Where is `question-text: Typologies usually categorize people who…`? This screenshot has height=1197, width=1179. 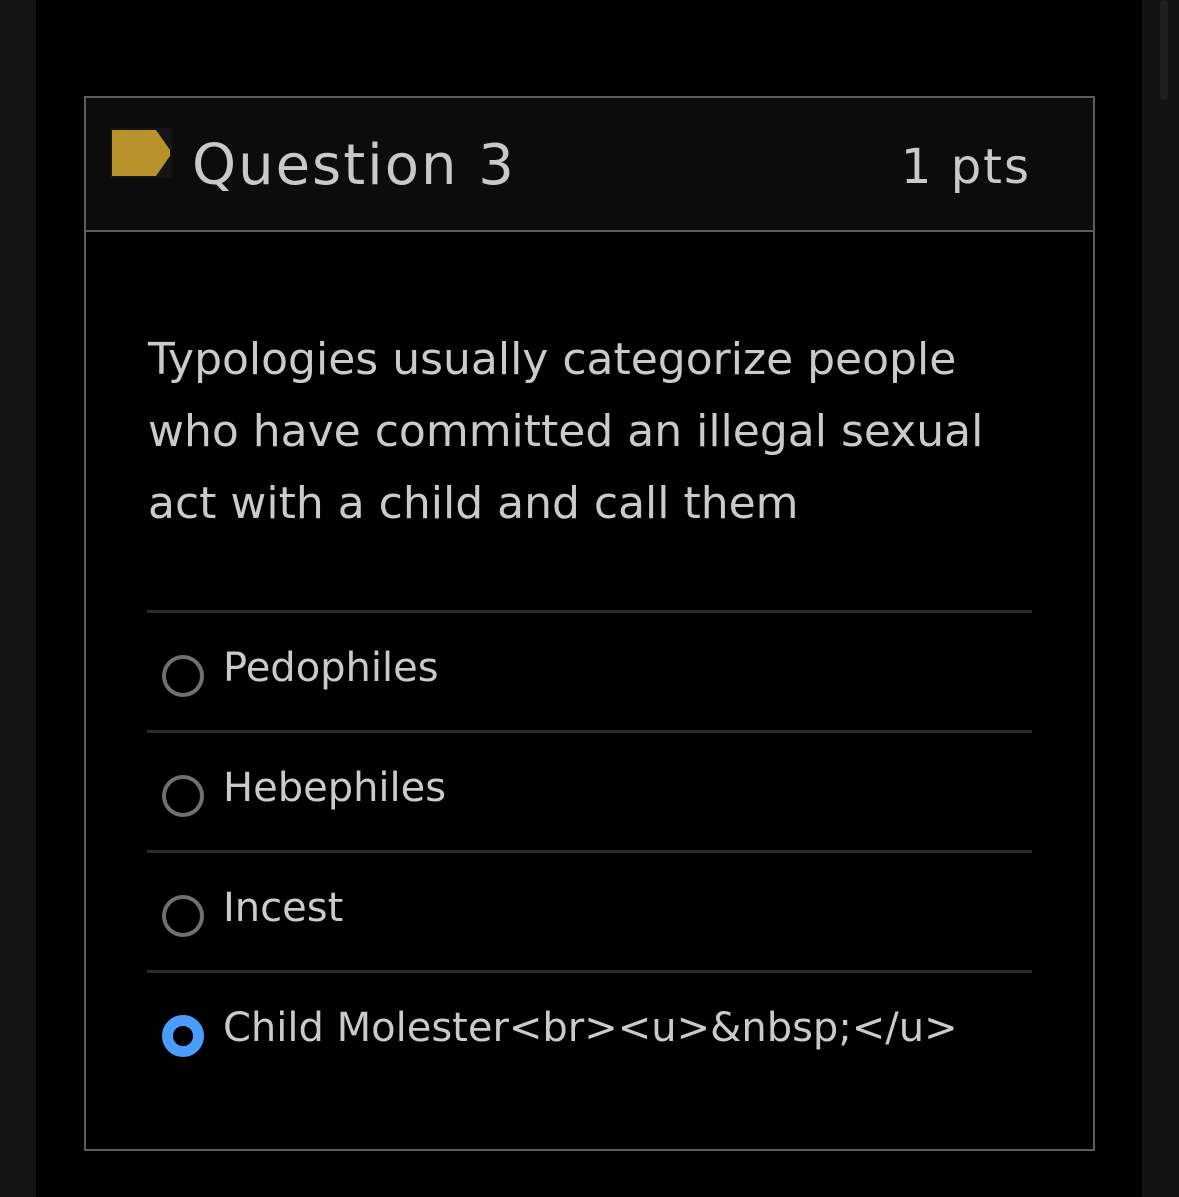
question-text: Typologies usually categorize people who… is located at coordinates (566, 431).